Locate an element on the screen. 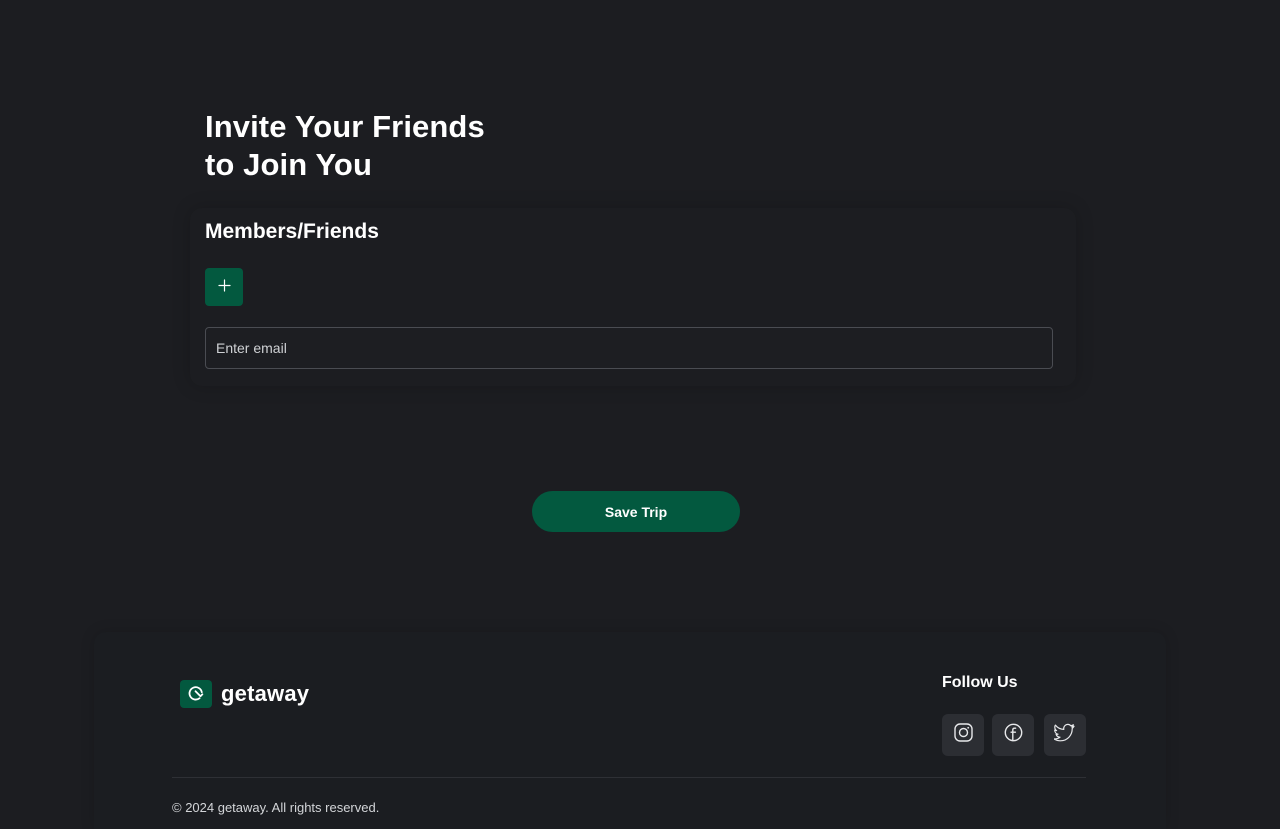 Image resolution: width=1280 pixels, height=829 pixels. page-title-line-2: to Join You is located at coordinates (288, 164).